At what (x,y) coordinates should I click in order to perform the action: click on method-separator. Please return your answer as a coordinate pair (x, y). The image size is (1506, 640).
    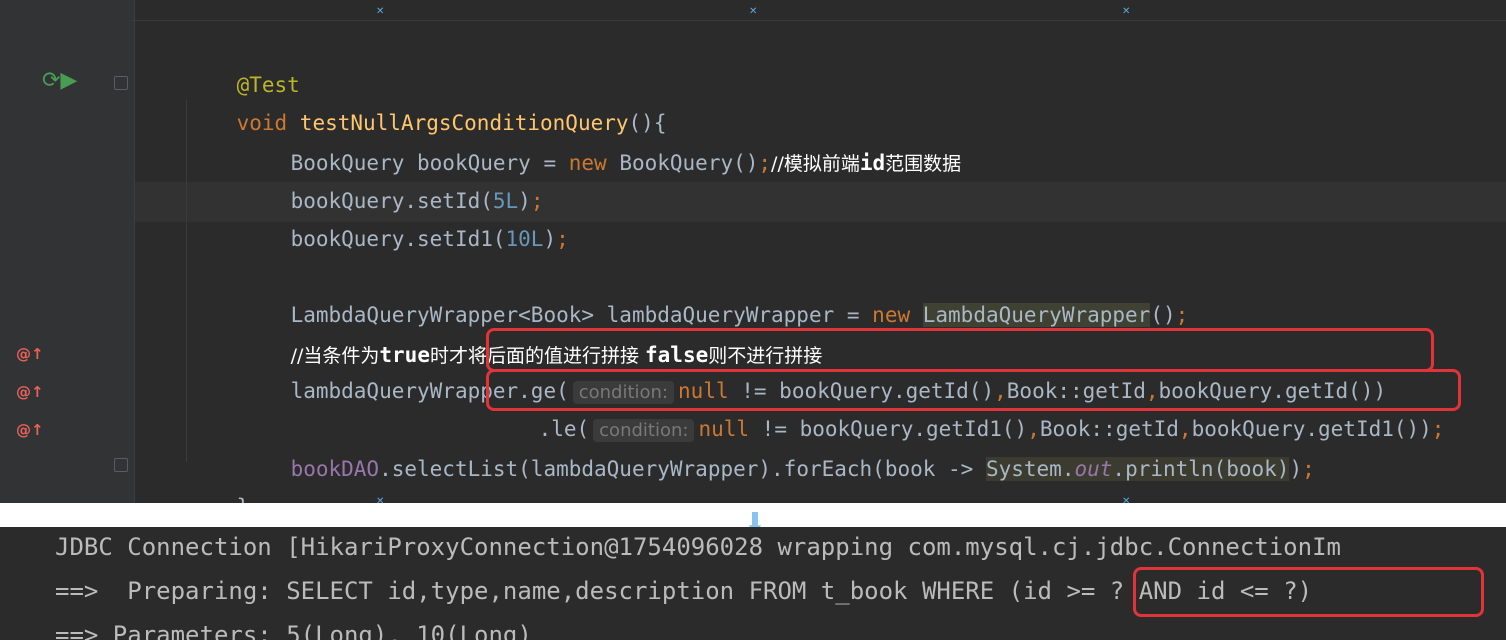
    Looking at the image, I should click on (818, 20).